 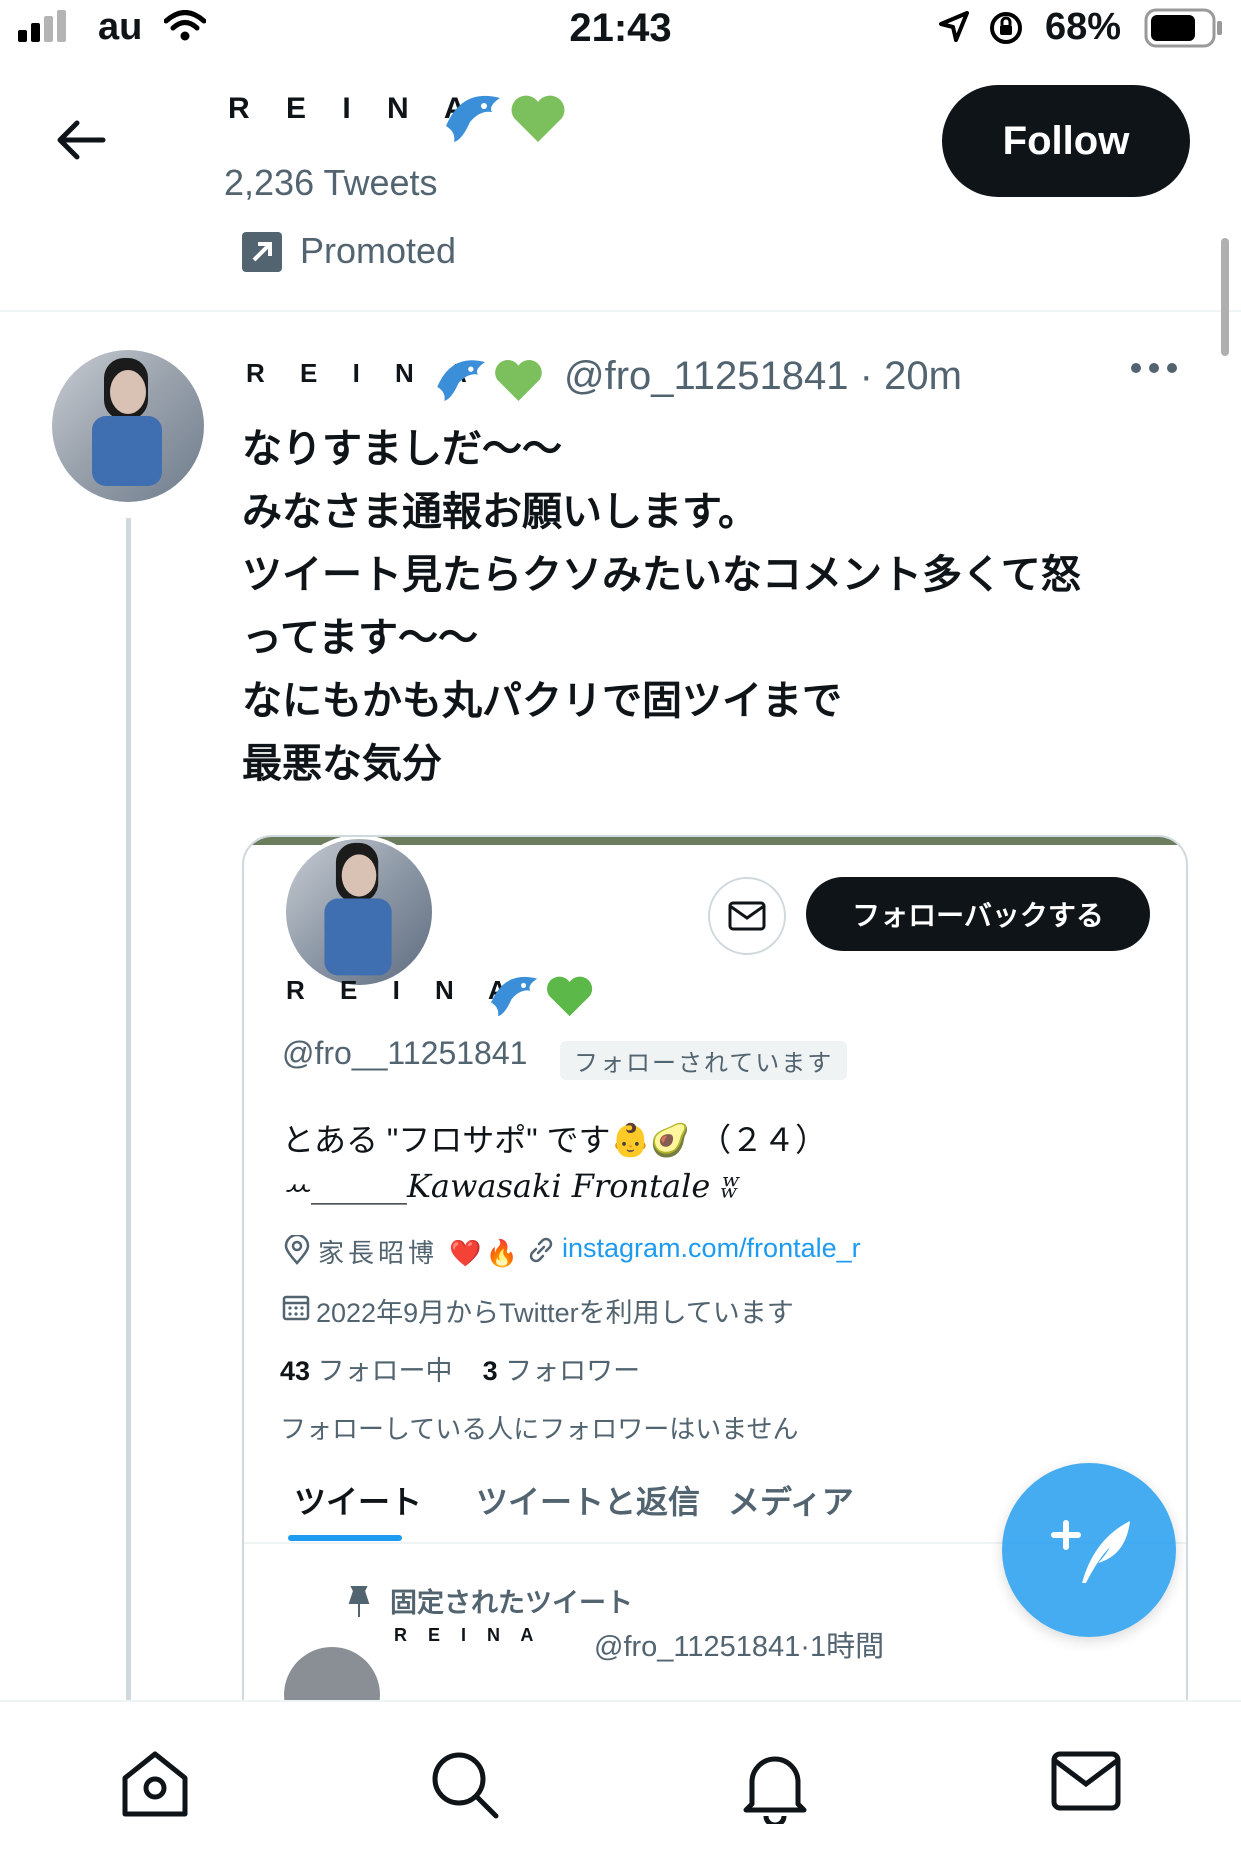 I want to click on following-label: フォロー中, so click(x=385, y=1371).